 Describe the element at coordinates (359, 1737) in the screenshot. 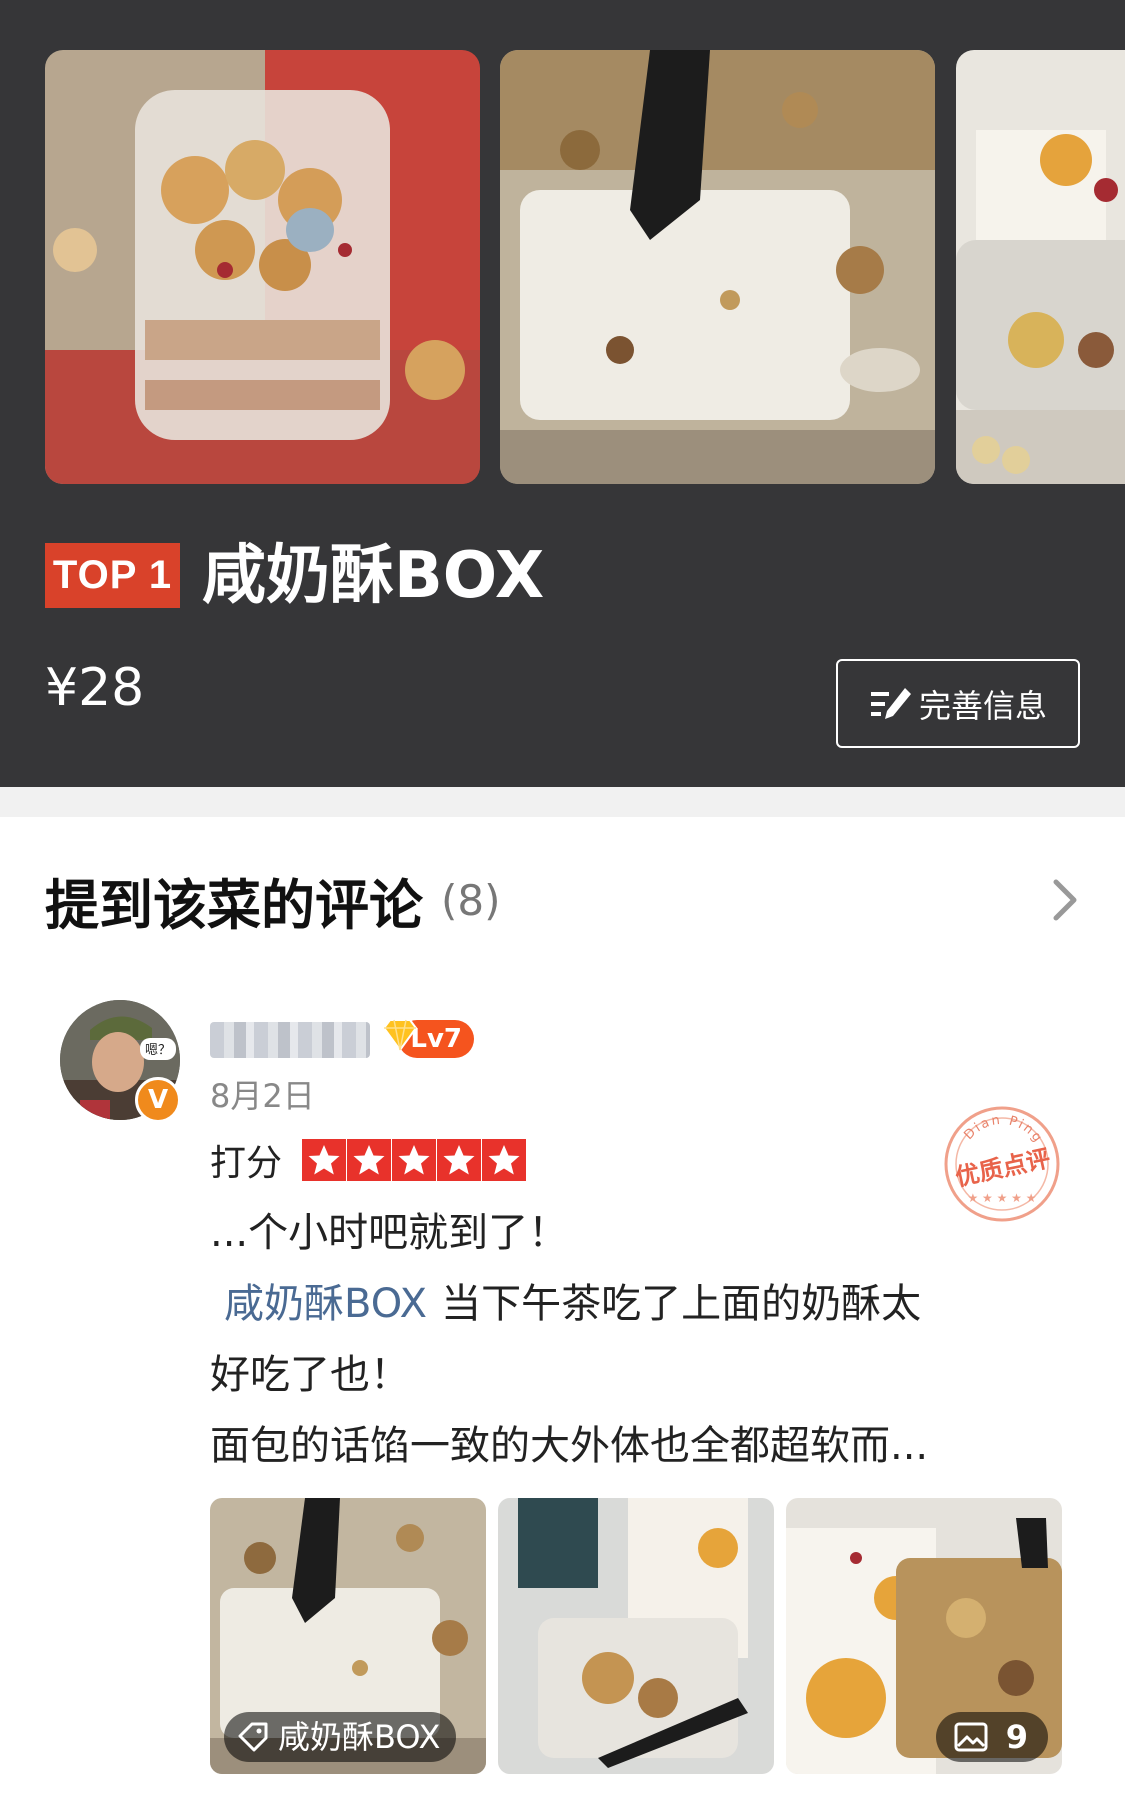

I see `dish-tag-label: 咸奶酥BOX` at that location.